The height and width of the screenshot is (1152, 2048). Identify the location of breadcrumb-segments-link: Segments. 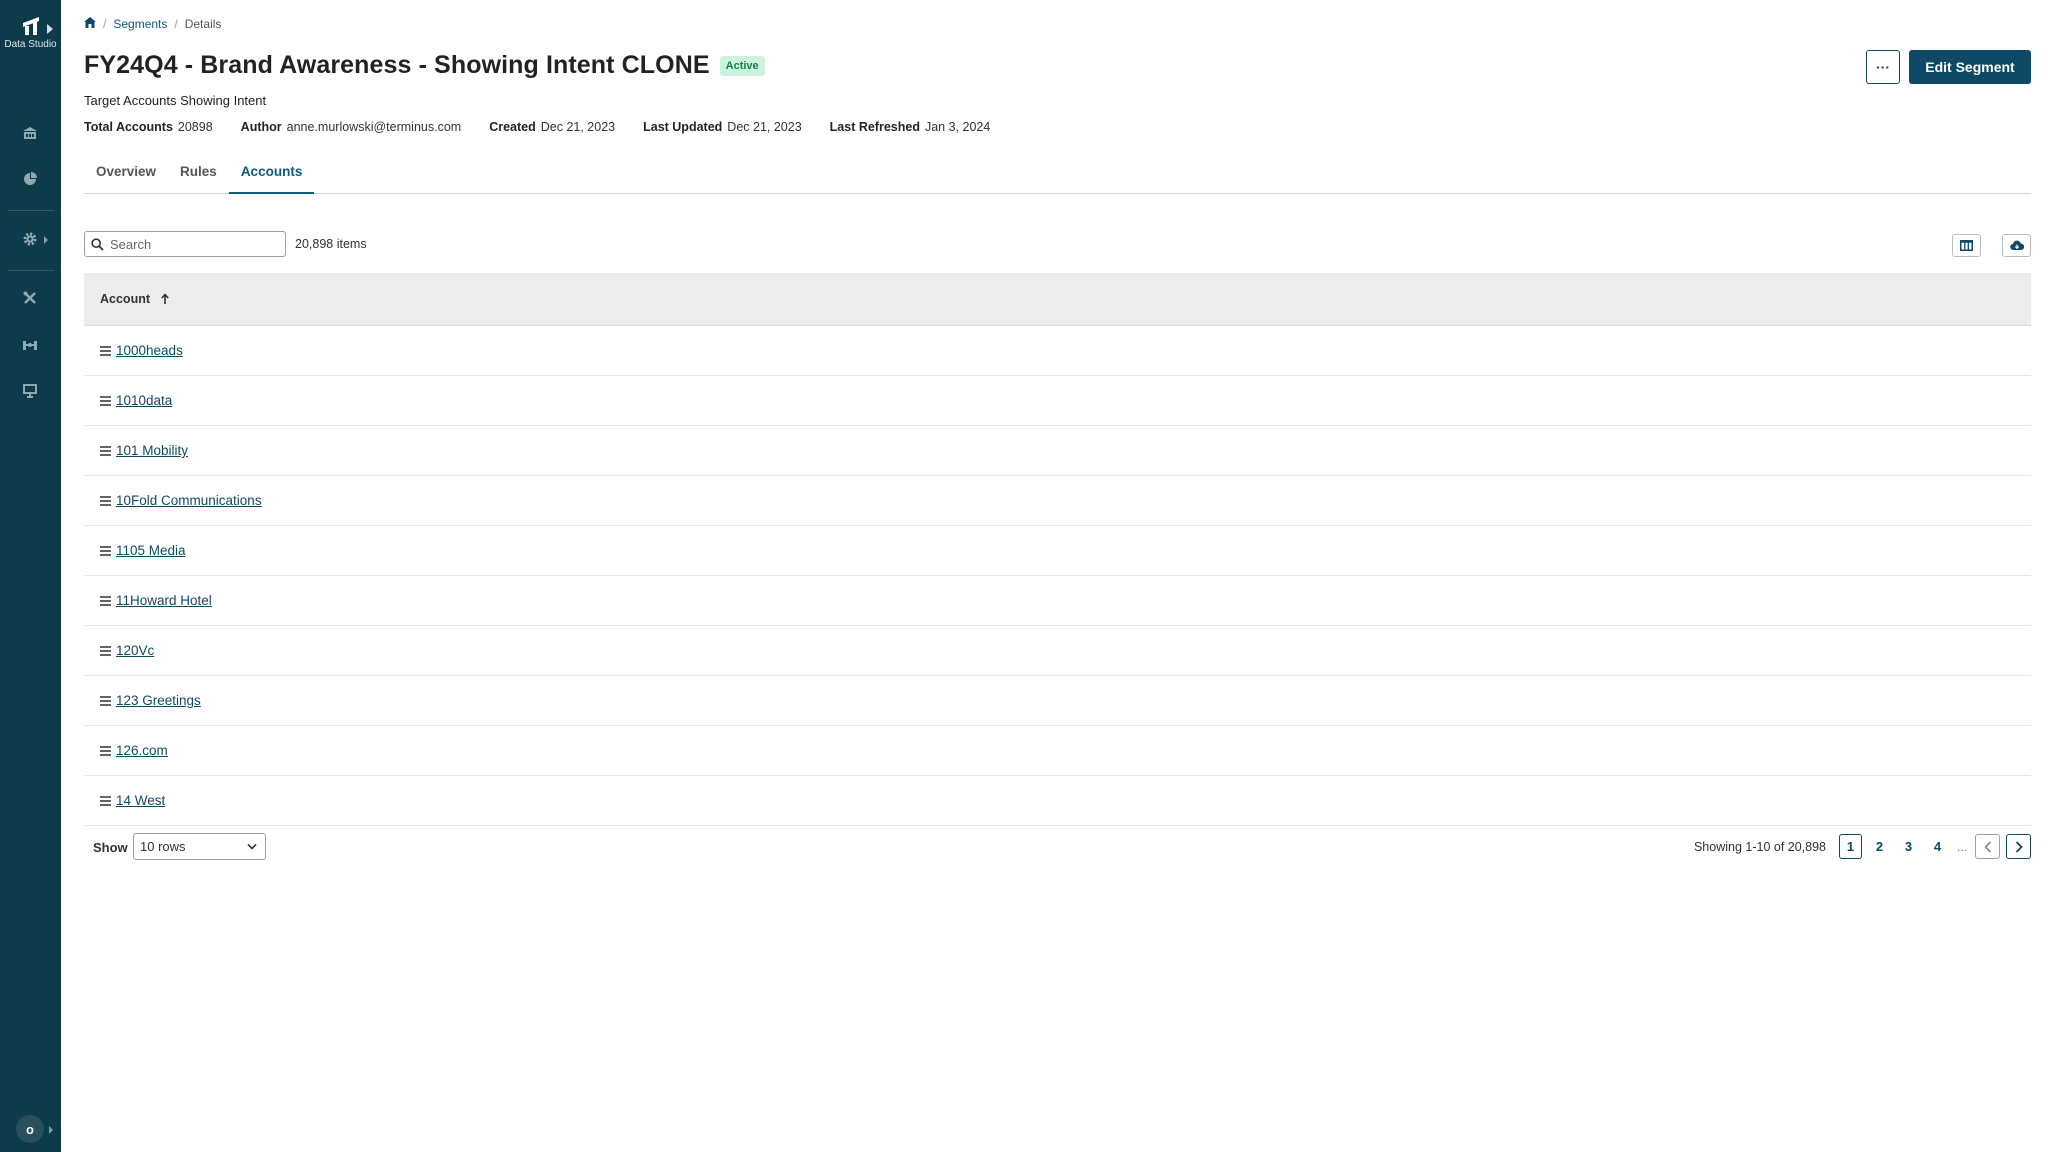
(140, 24).